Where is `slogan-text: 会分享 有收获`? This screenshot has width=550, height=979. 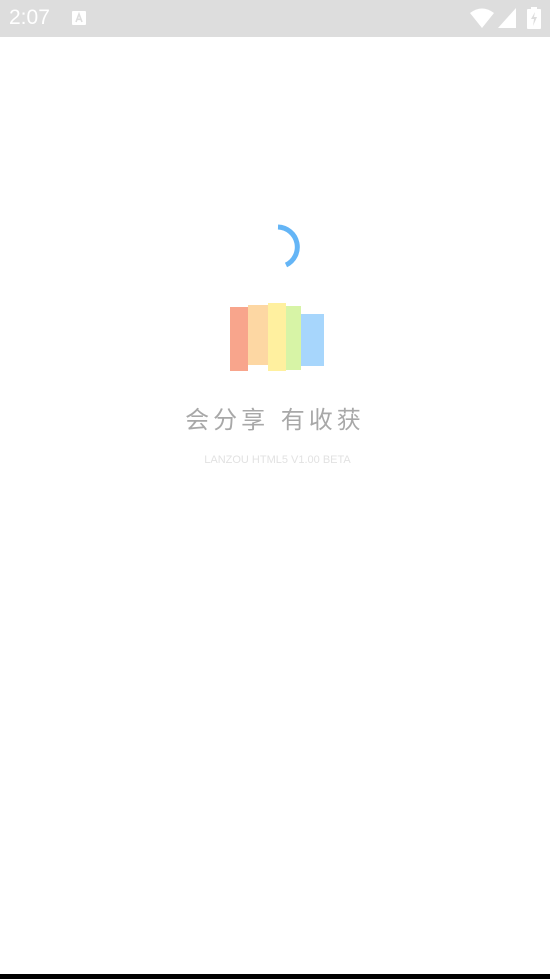 slogan-text: 会分享 有收获 is located at coordinates (275, 420).